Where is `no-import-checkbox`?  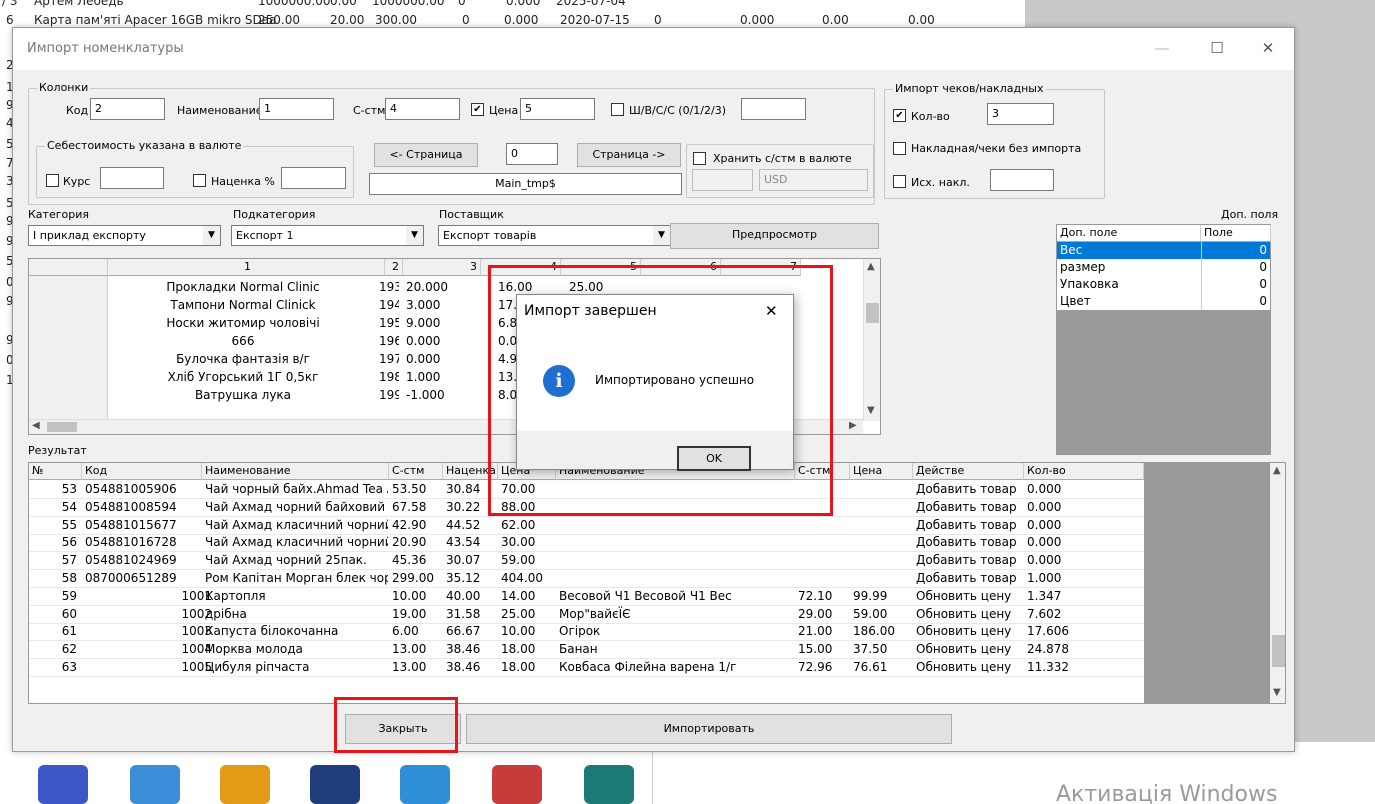
no-import-checkbox is located at coordinates (899, 148).